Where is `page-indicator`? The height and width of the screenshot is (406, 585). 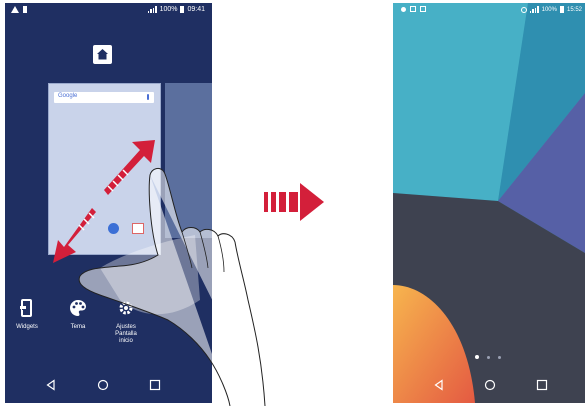
page-indicator is located at coordinates (488, 357).